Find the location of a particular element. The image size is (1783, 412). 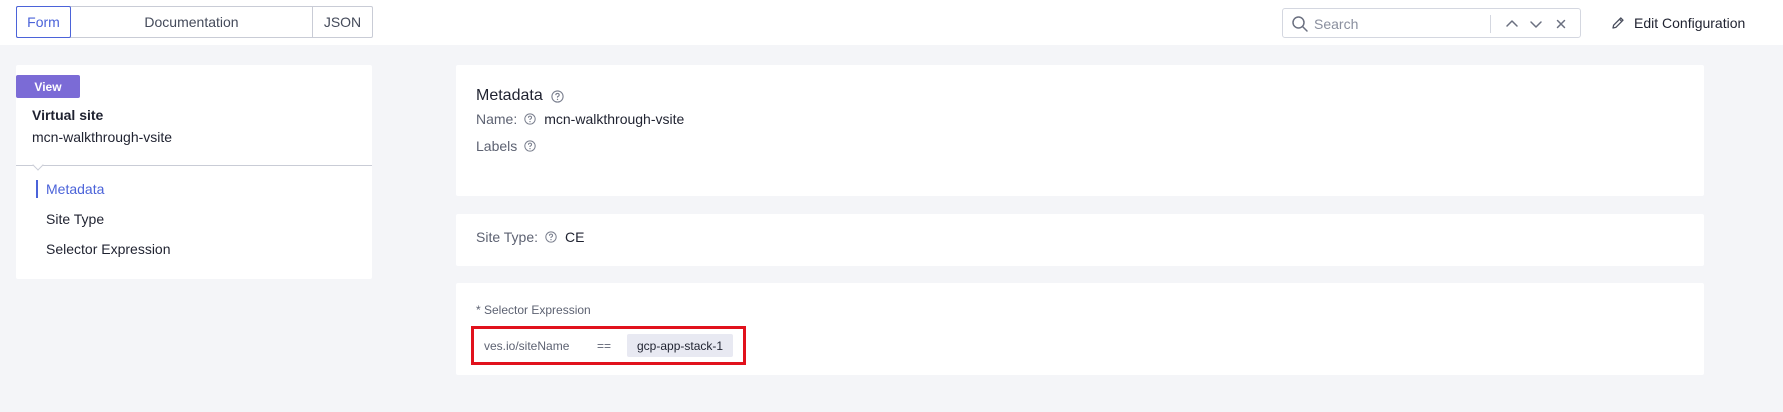

object-name: mcn-walkthrough-vsite is located at coordinates (102, 137).